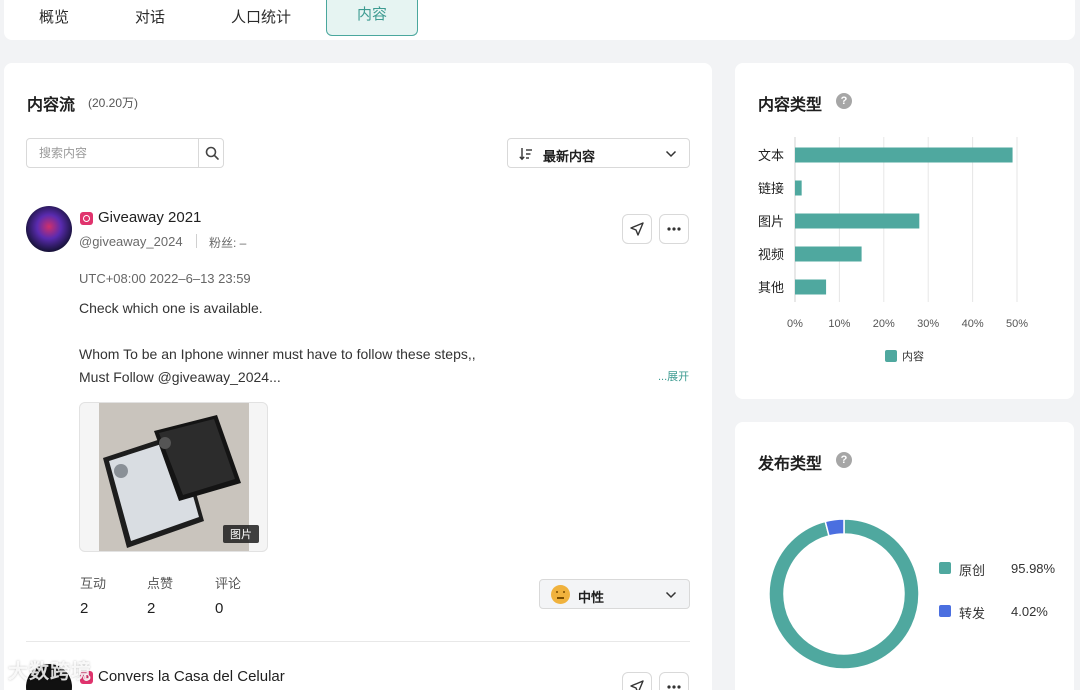 This screenshot has width=1080, height=690. I want to click on legend-label-original: 原创, so click(972, 570).